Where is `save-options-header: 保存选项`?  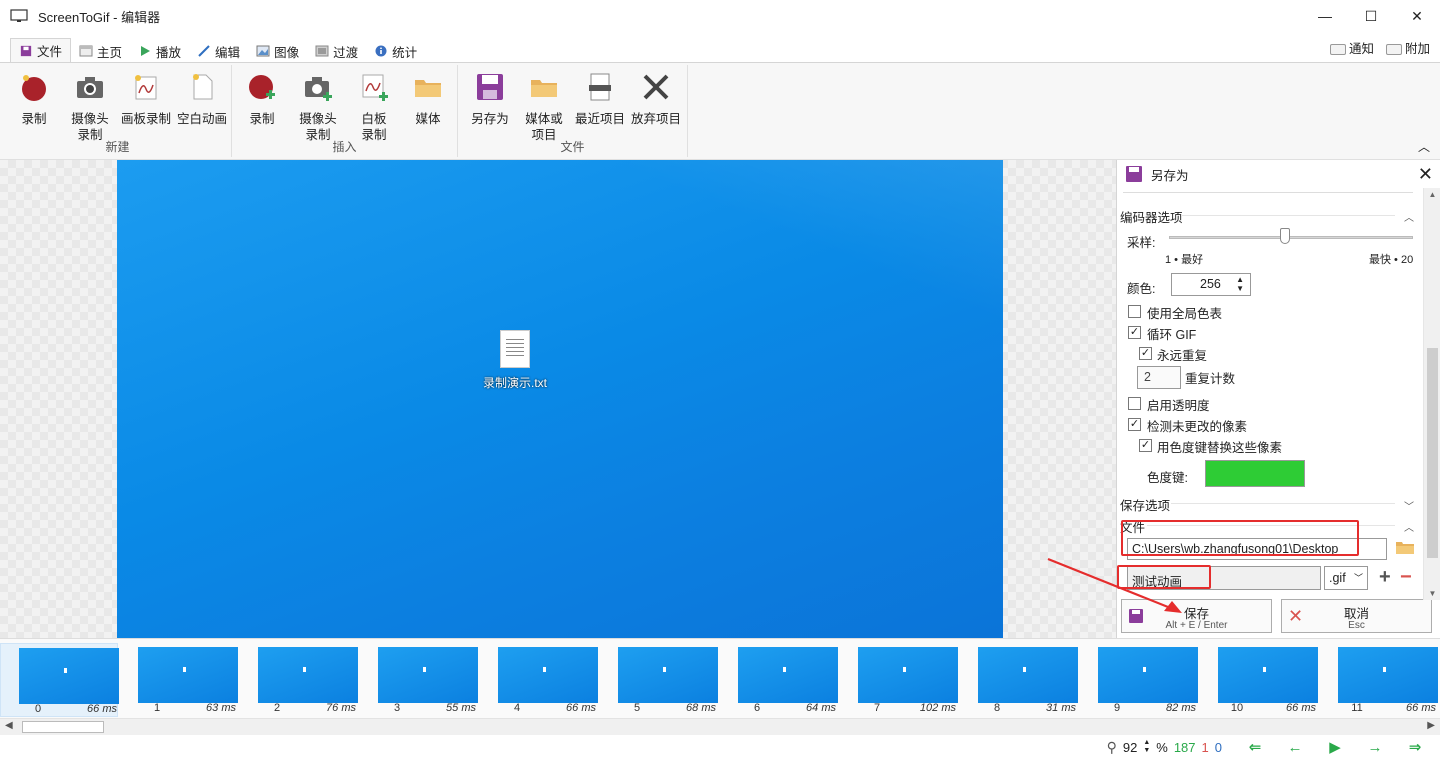
save-options-header: 保存选项 is located at coordinates (1145, 504).